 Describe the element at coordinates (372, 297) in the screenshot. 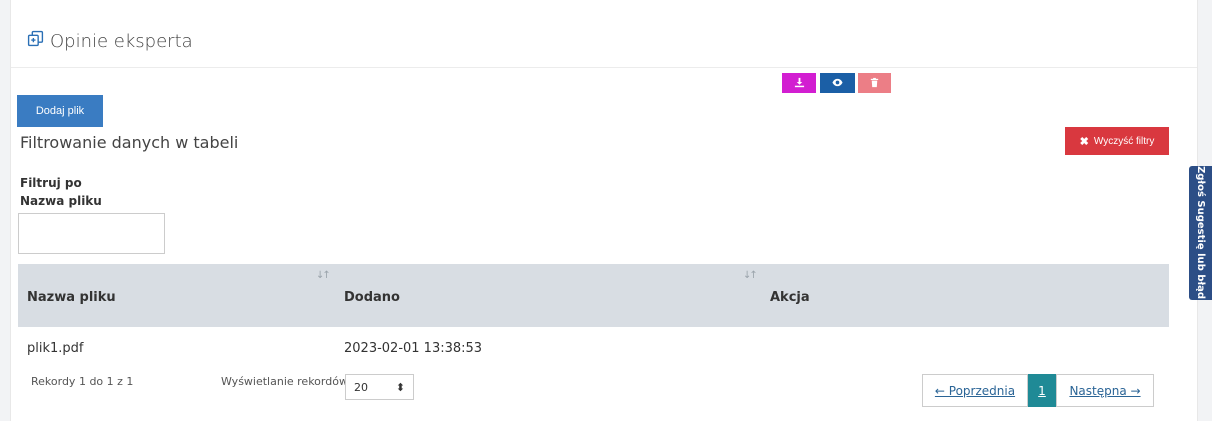

I see `column-header-added: Dodano` at that location.